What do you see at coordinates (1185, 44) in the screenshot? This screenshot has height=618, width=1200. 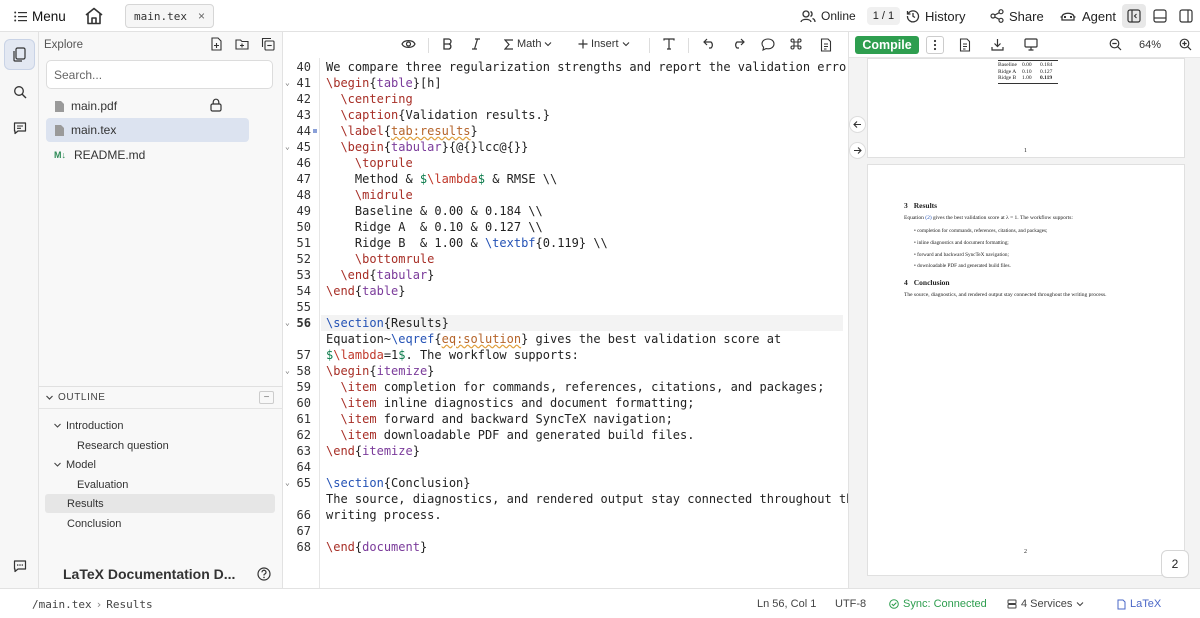 I see `zoom-in-button` at bounding box center [1185, 44].